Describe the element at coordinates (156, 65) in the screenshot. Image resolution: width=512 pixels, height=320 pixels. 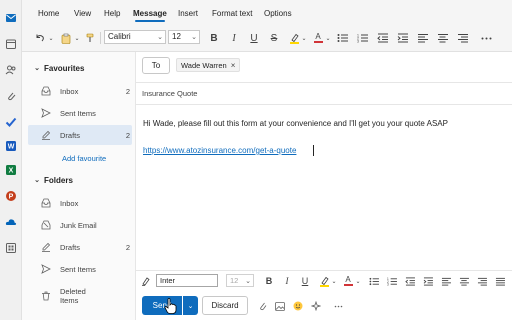
I see `to-button: To` at that location.